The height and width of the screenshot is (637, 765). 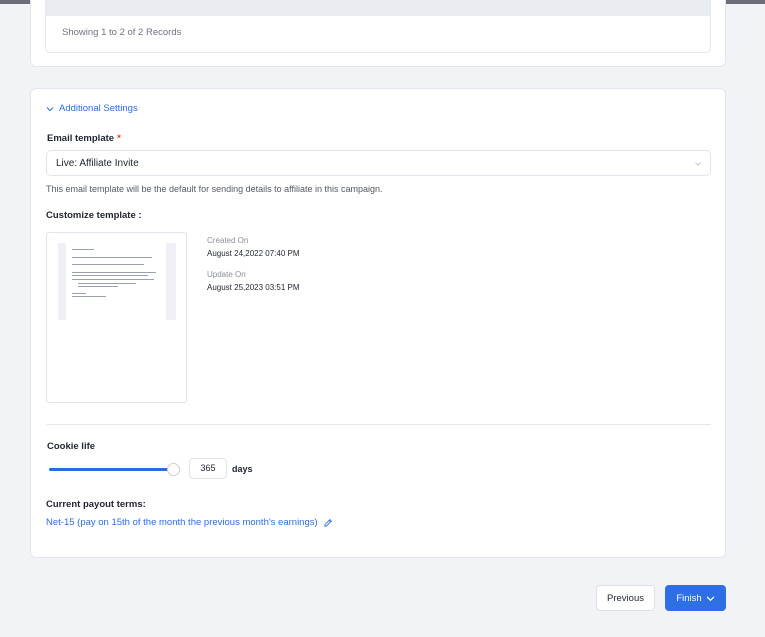 I want to click on table-footer-bar, so click(x=378, y=8).